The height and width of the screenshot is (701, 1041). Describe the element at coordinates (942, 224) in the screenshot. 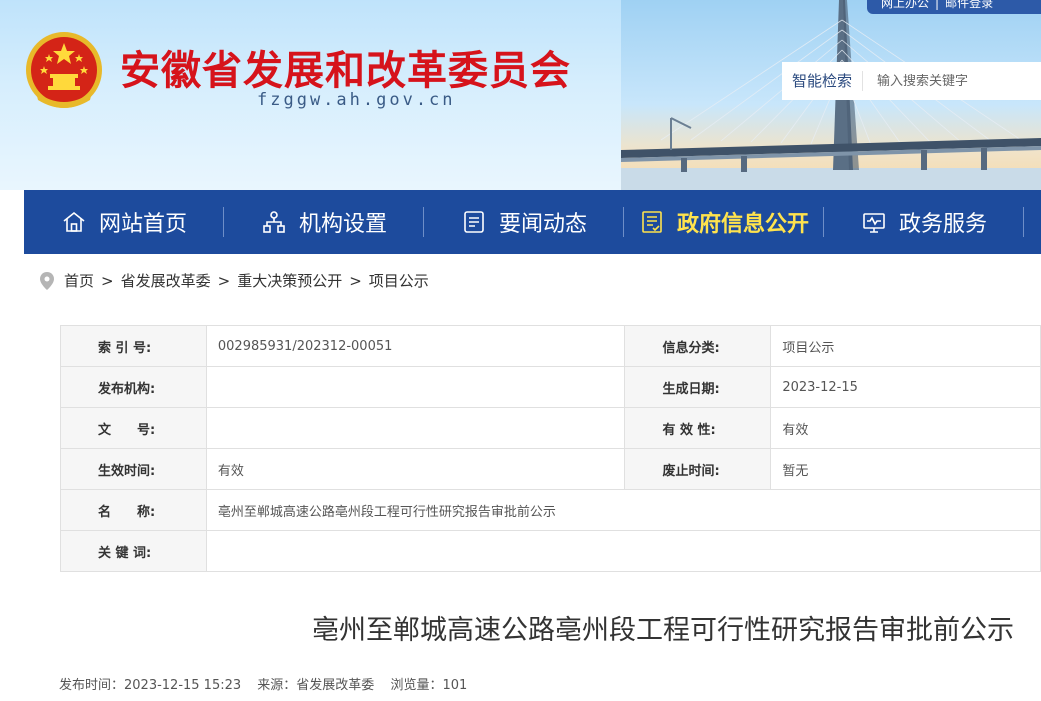

I see `nav-item-label: 政务服务` at that location.